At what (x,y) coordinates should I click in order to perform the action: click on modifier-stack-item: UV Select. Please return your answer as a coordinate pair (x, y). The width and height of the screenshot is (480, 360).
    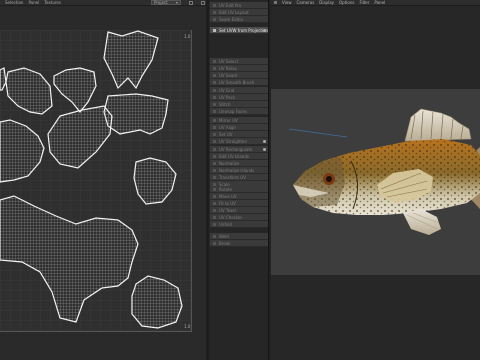
    Looking at the image, I should click on (239, 61).